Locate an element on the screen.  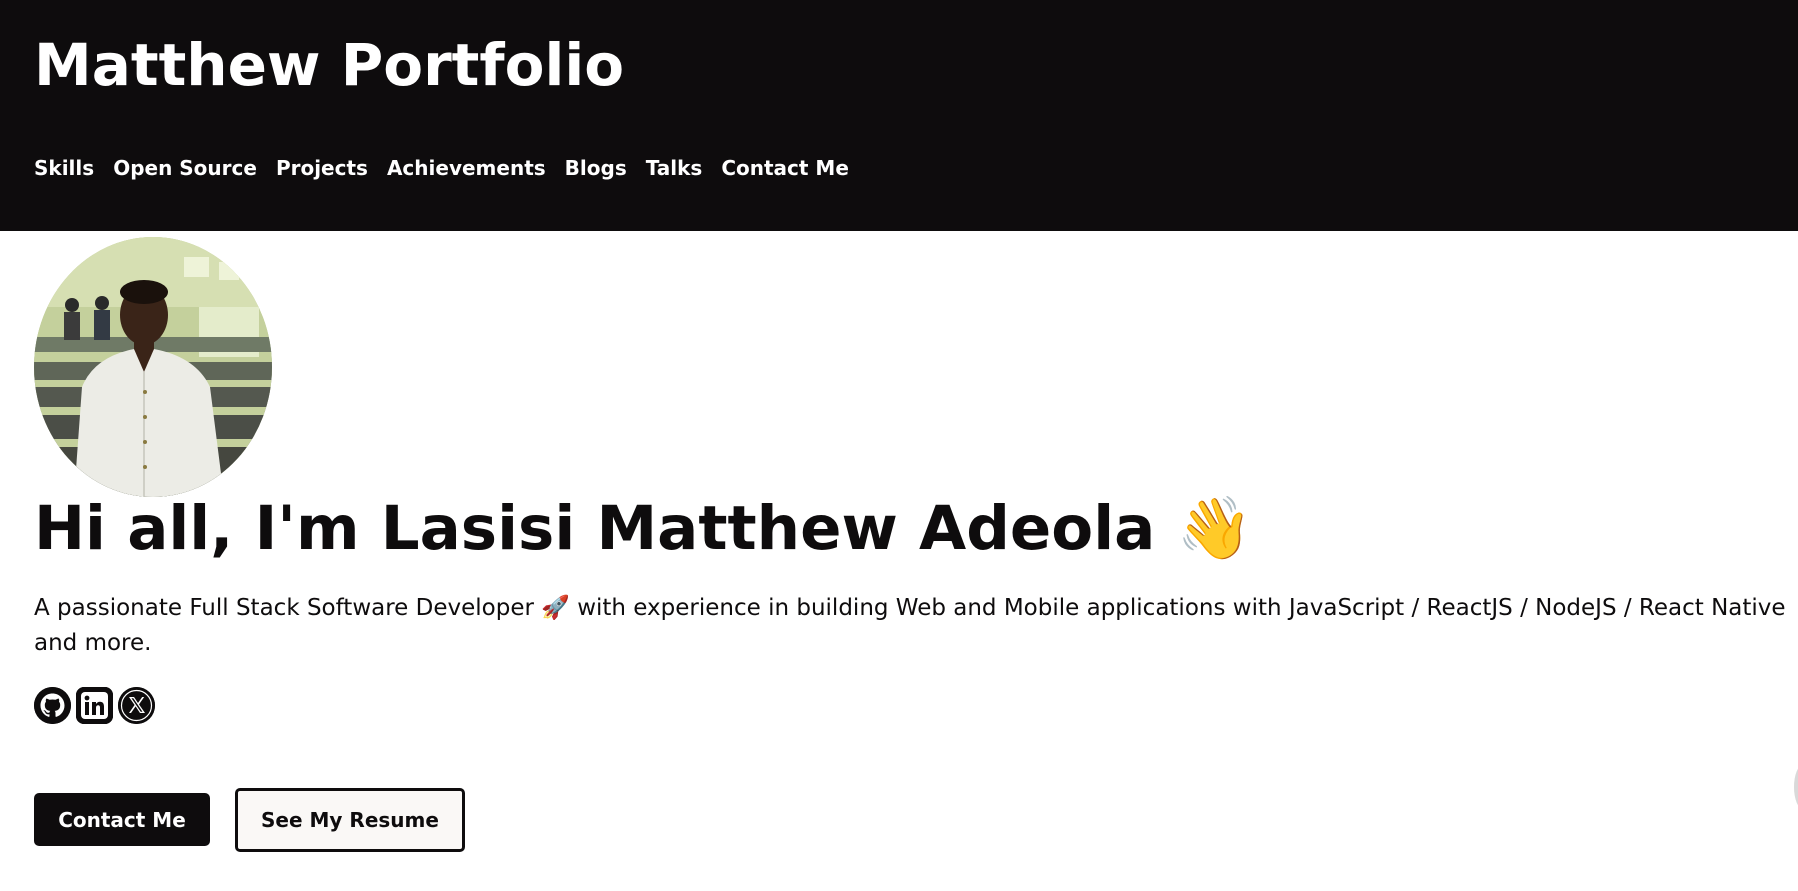
contact-me-button: Contact Me is located at coordinates (122, 819).